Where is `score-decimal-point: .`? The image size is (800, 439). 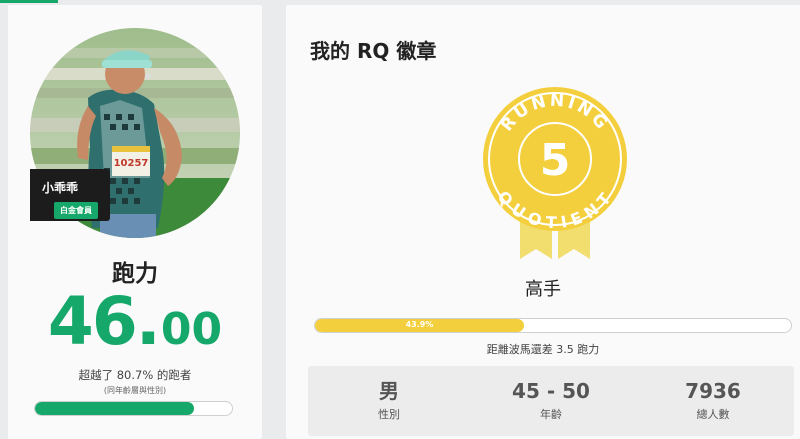
score-decimal-point: . is located at coordinates (148, 321).